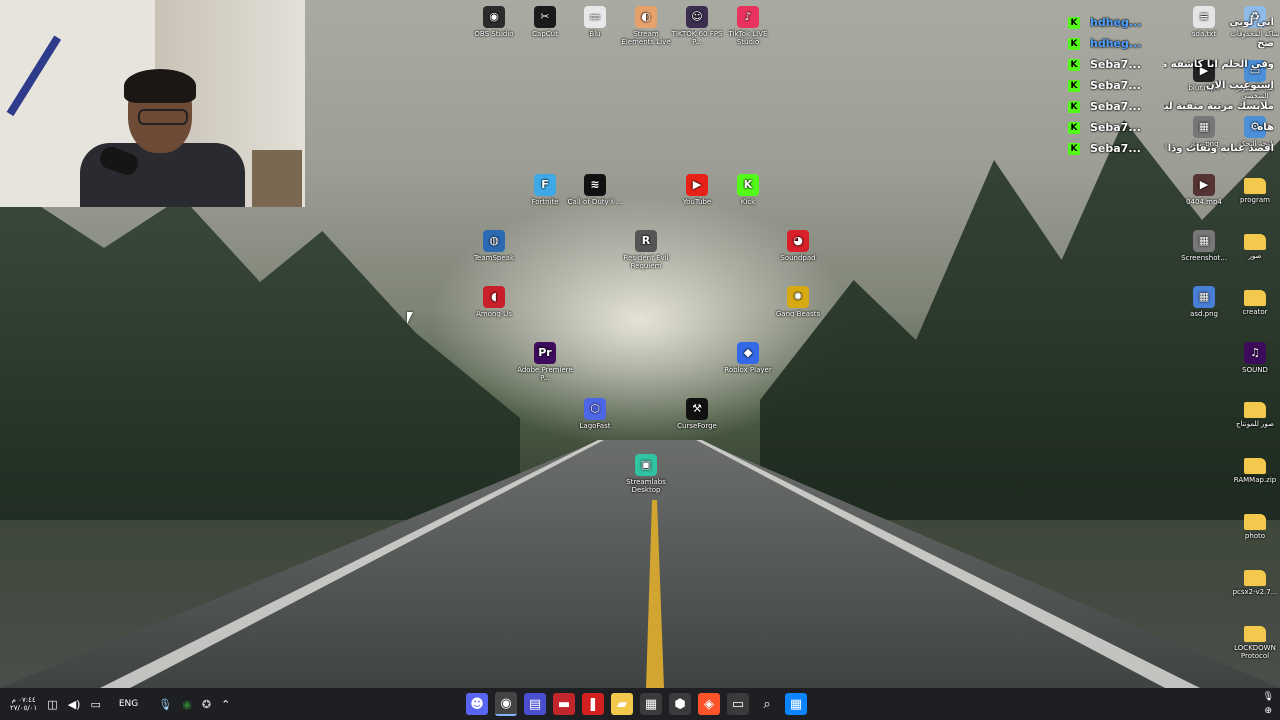 The image size is (1280, 720). What do you see at coordinates (128, 704) in the screenshot?
I see `language-indicator: ENG` at bounding box center [128, 704].